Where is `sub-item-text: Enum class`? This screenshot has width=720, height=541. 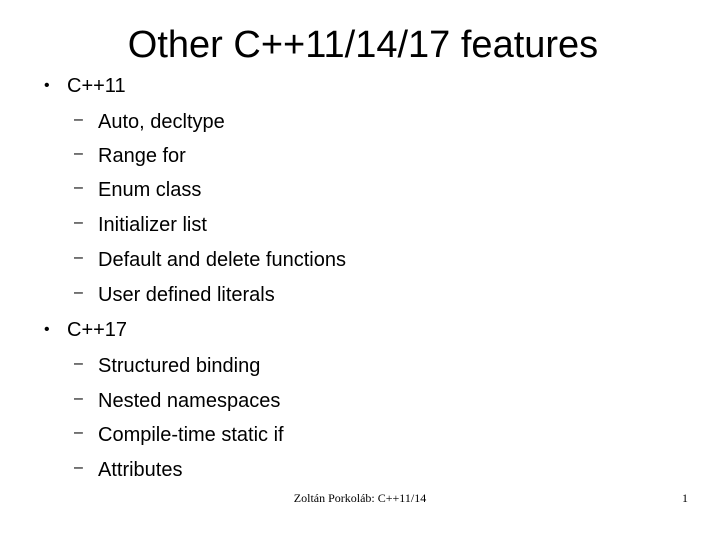 sub-item-text: Enum class is located at coordinates (150, 190).